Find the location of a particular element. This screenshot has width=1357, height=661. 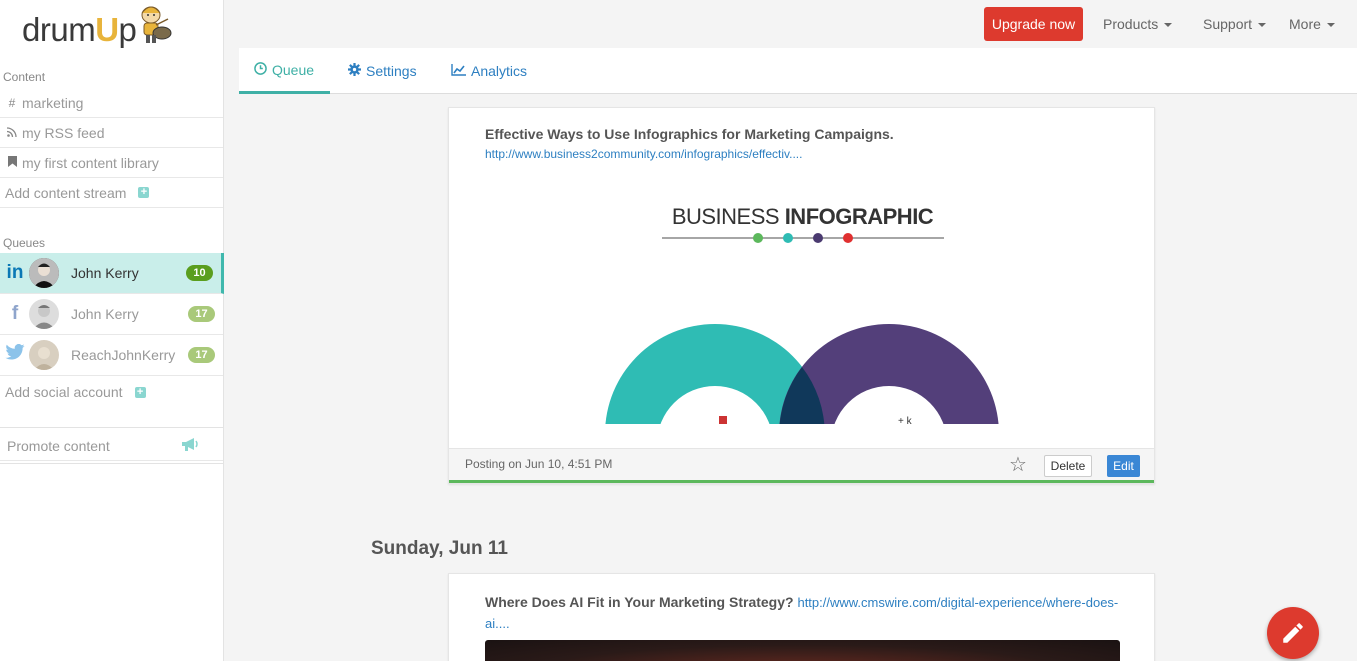

compose-post-button is located at coordinates (1293, 633).